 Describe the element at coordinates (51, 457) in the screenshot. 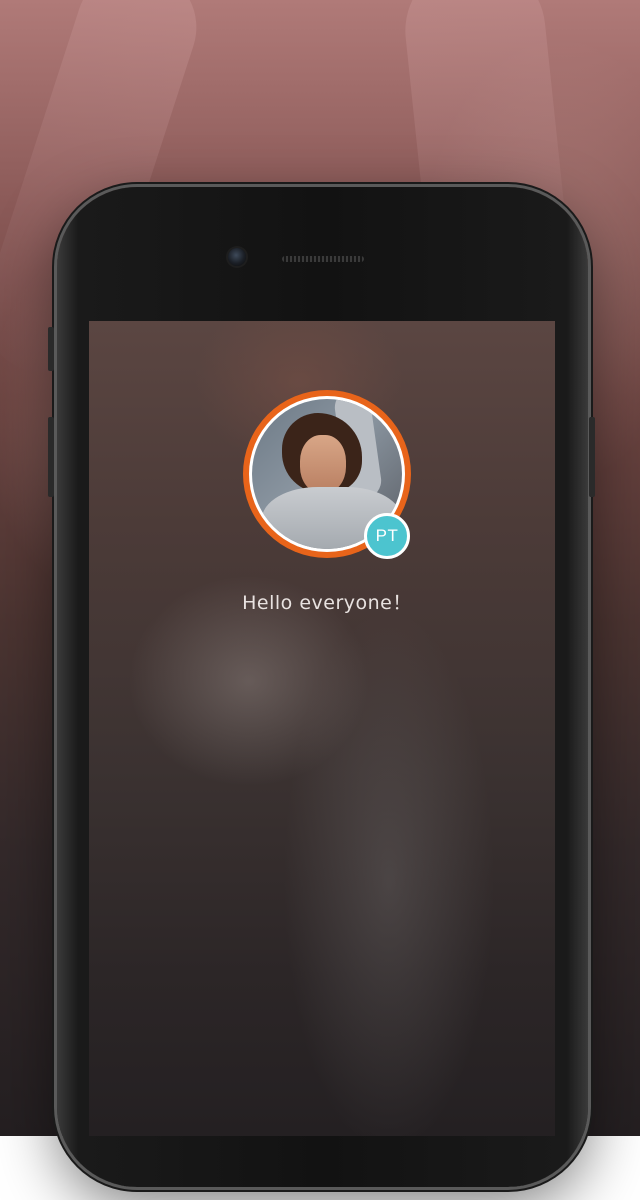

I see `volume-down-button` at that location.